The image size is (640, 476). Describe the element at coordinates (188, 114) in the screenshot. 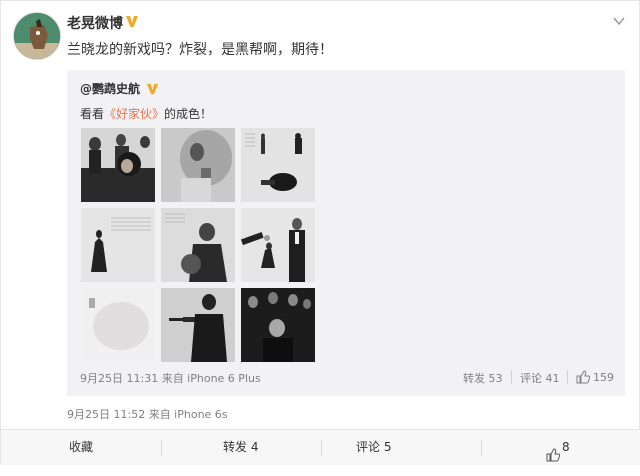

I see `repost-text-after: 的成色！` at that location.